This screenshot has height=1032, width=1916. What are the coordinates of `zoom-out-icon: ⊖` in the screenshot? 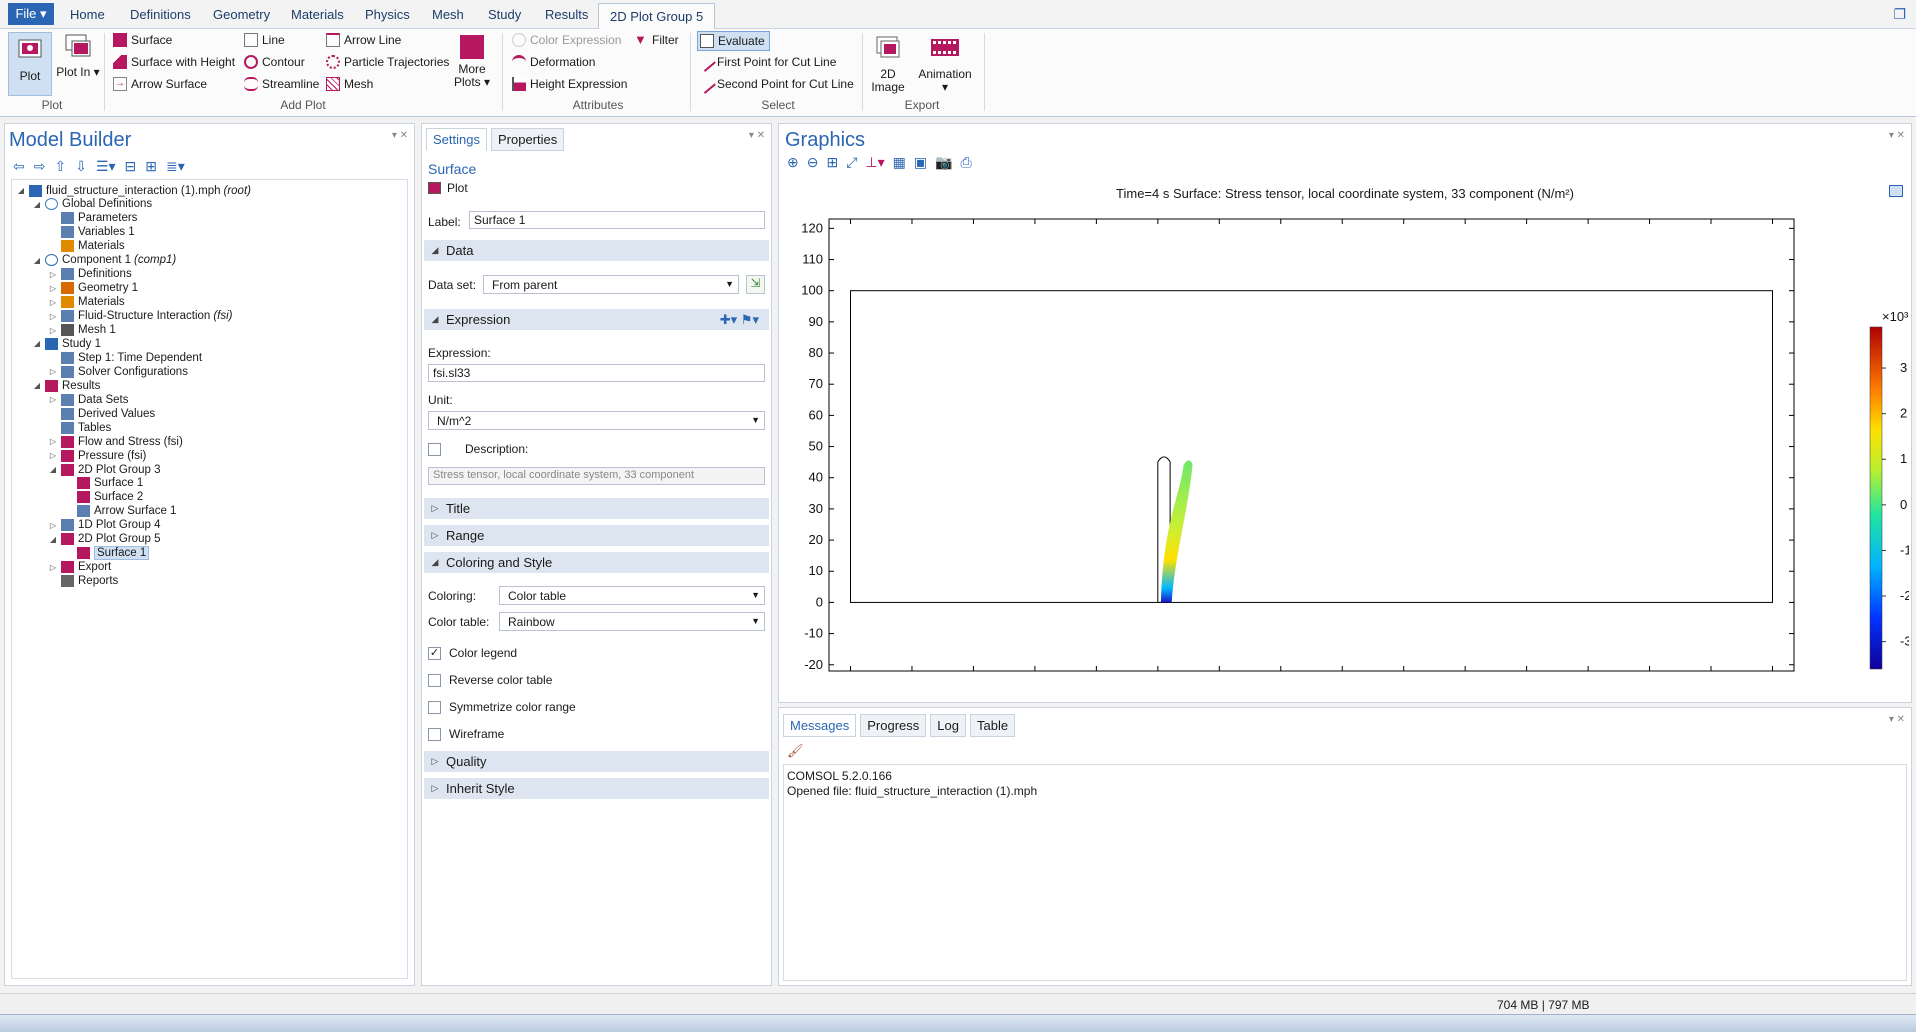 It's located at (813, 162).